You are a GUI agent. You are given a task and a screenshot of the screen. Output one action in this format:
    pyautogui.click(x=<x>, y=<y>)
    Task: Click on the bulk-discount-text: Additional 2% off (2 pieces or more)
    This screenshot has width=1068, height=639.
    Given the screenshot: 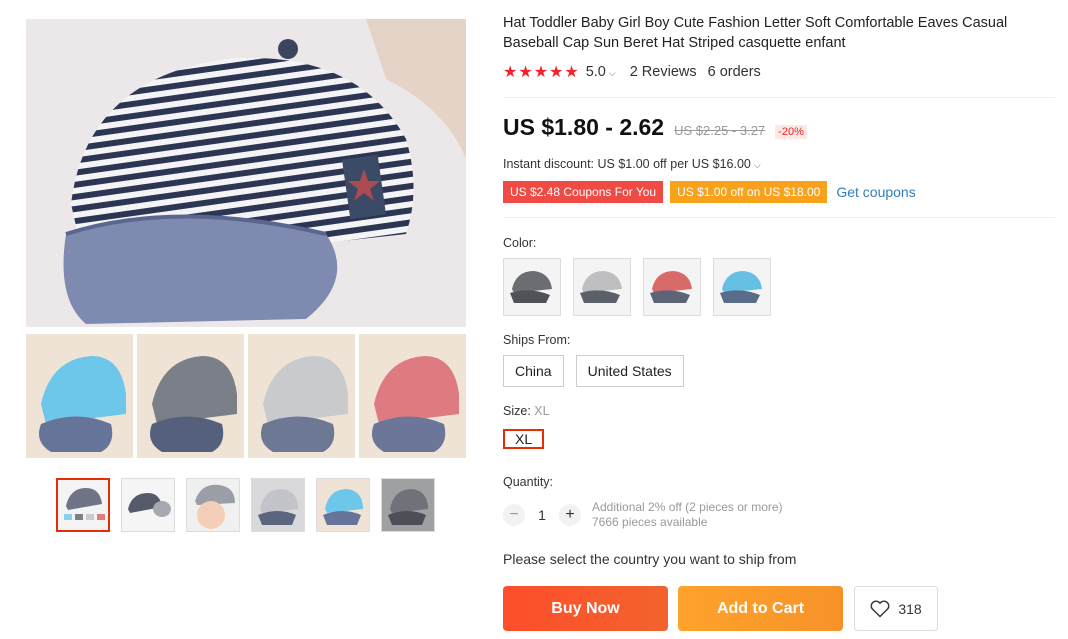 What is the action you would take?
    pyautogui.click(x=687, y=507)
    